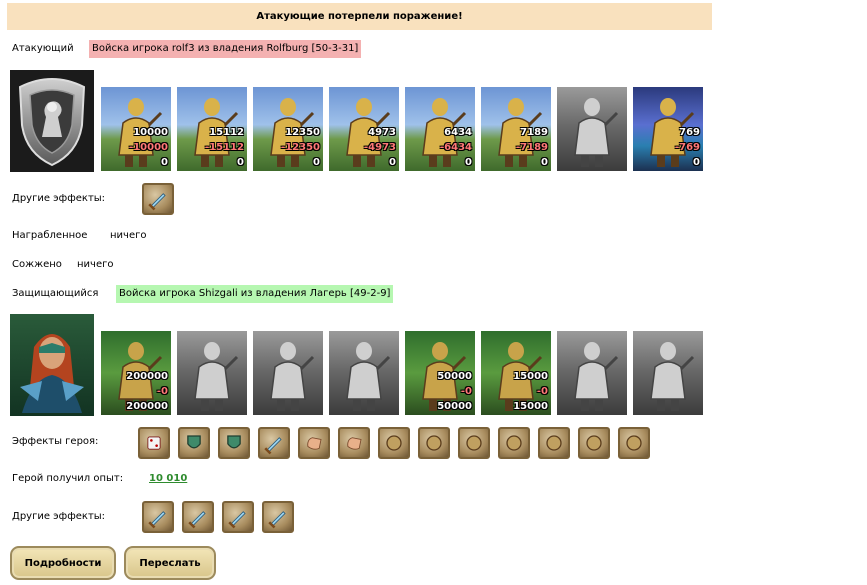 This screenshot has height=585, width=867. I want to click on unit-count: 12350, so click(302, 132).